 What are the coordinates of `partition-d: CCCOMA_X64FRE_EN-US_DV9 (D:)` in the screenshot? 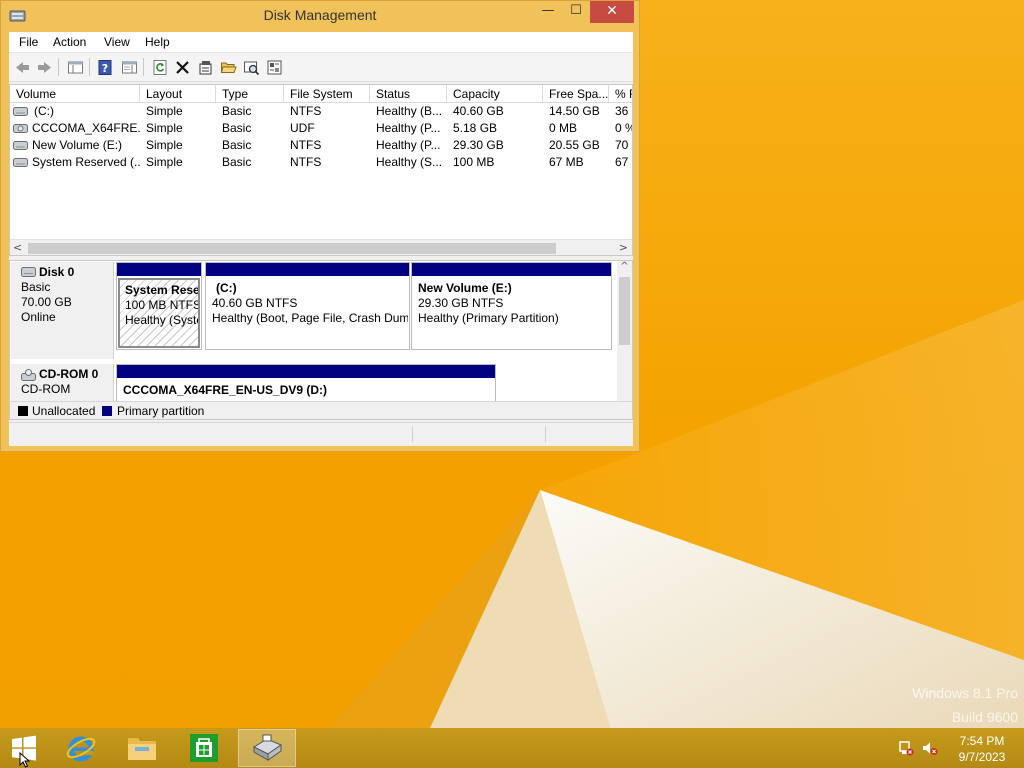 It's located at (306, 383).